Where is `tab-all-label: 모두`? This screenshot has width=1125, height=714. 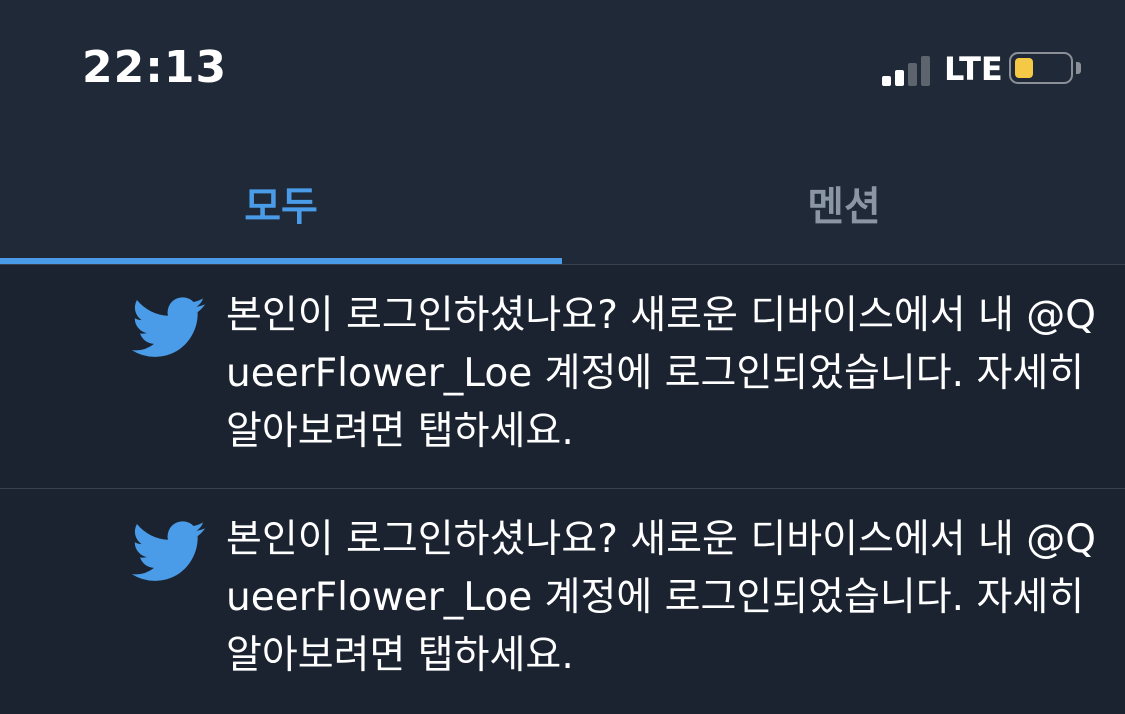
tab-all-label: 모두 is located at coordinates (281, 207).